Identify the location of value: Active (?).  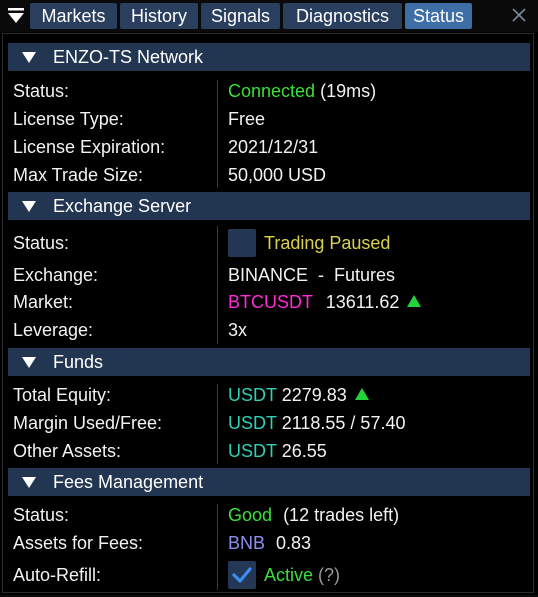
(302, 575).